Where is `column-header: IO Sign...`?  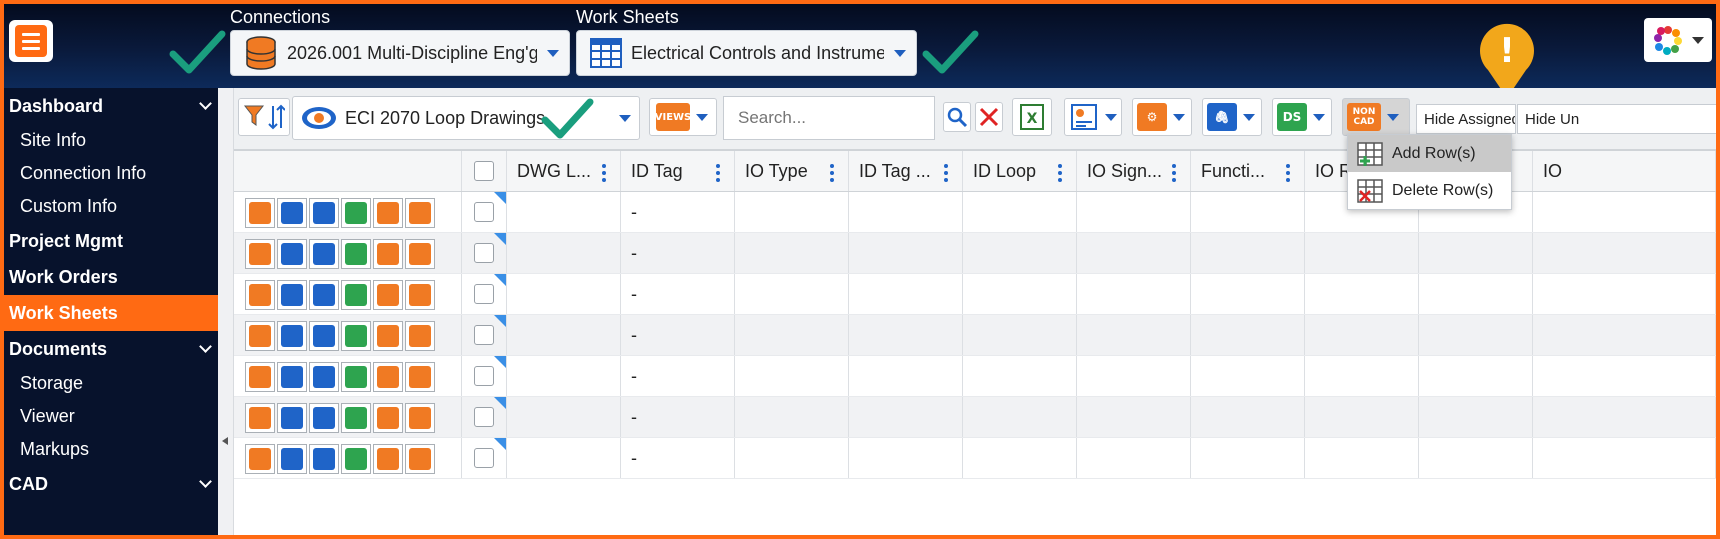 column-header: IO Sign... is located at coordinates (1134, 171).